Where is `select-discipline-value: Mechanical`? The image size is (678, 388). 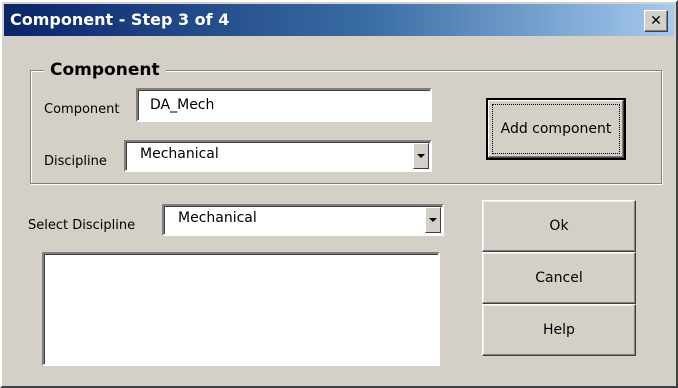 select-discipline-value: Mechanical is located at coordinates (217, 218).